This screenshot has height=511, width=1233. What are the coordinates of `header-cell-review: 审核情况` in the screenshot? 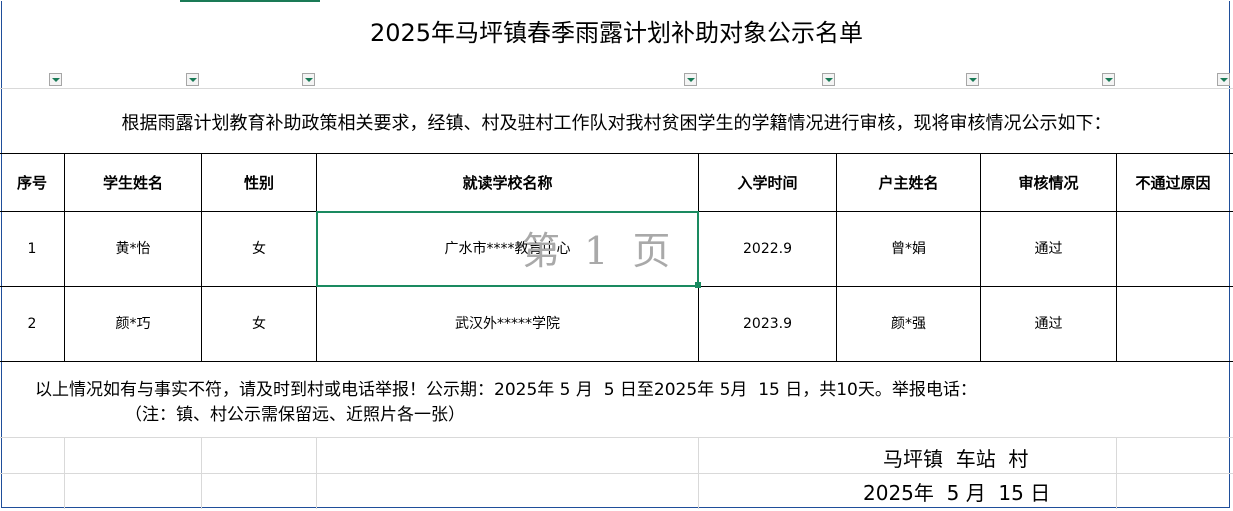 It's located at (1048, 183).